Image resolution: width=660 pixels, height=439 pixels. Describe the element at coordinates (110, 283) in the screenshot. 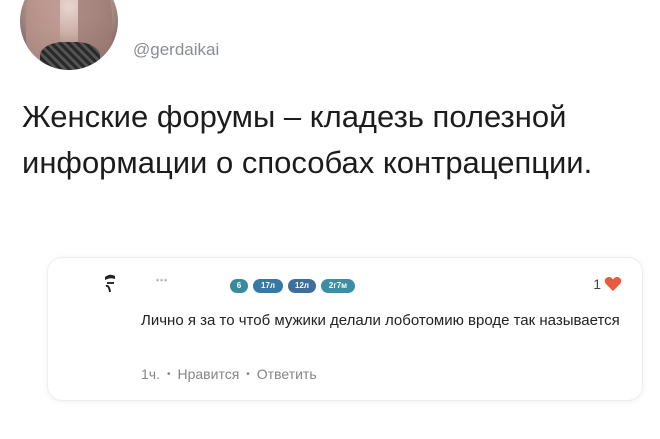

I see `commenter-avatar-icon` at that location.